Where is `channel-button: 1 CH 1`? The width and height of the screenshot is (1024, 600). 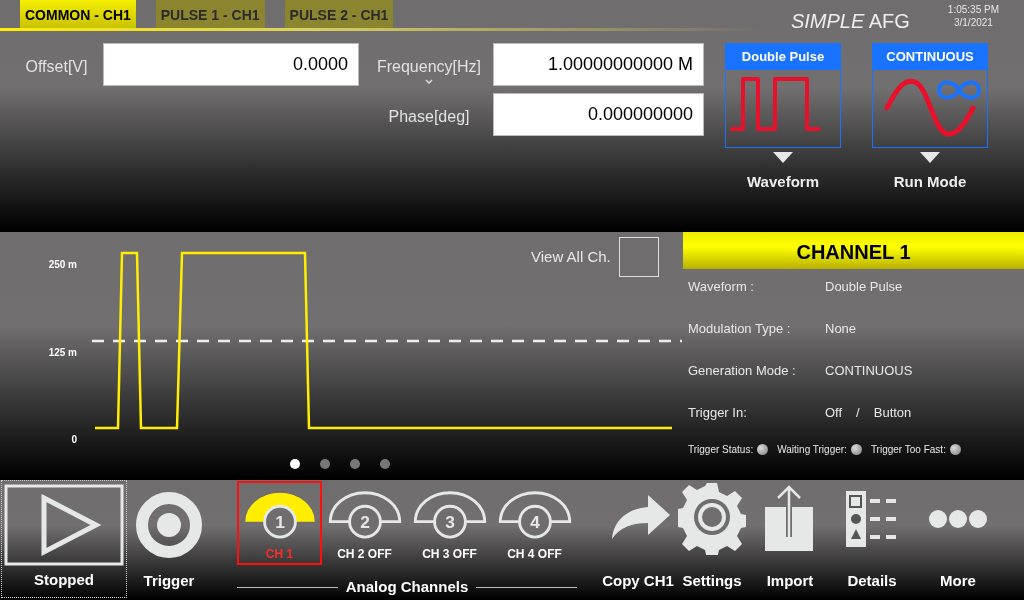 channel-button: 1 CH 1 is located at coordinates (279, 523).